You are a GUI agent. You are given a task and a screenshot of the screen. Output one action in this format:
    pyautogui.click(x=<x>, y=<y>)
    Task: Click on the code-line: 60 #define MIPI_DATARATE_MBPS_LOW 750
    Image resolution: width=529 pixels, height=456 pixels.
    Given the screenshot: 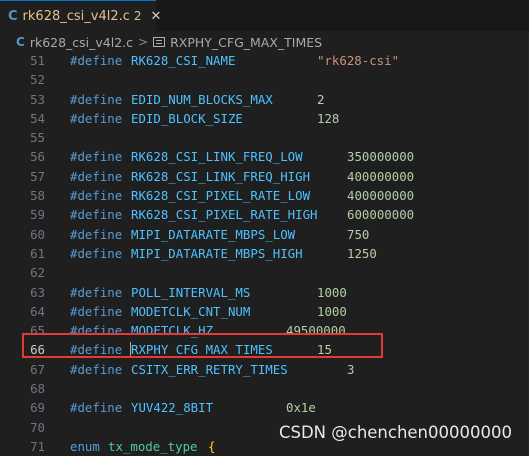 What is the action you would take?
    pyautogui.click(x=264, y=234)
    